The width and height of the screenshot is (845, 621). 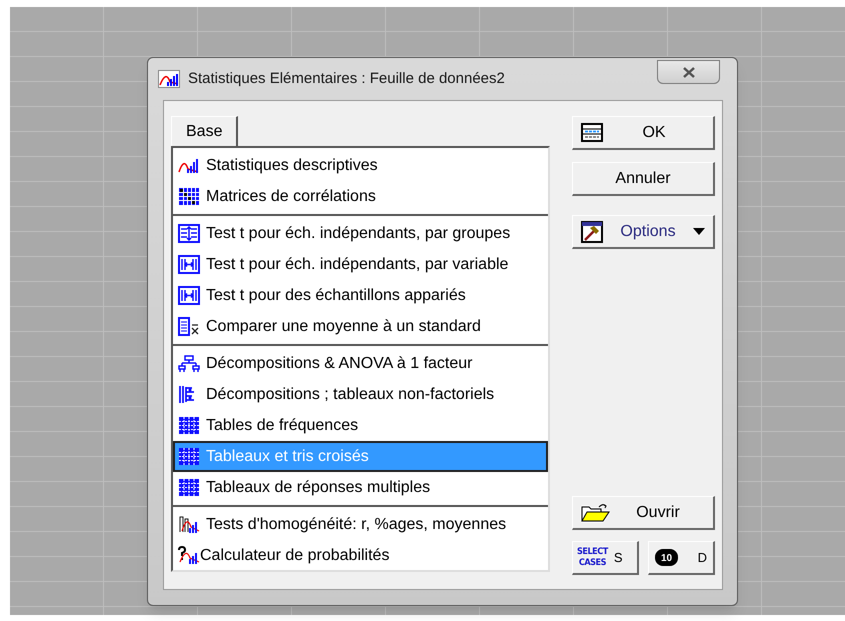 I want to click on folder-icon, so click(x=596, y=512).